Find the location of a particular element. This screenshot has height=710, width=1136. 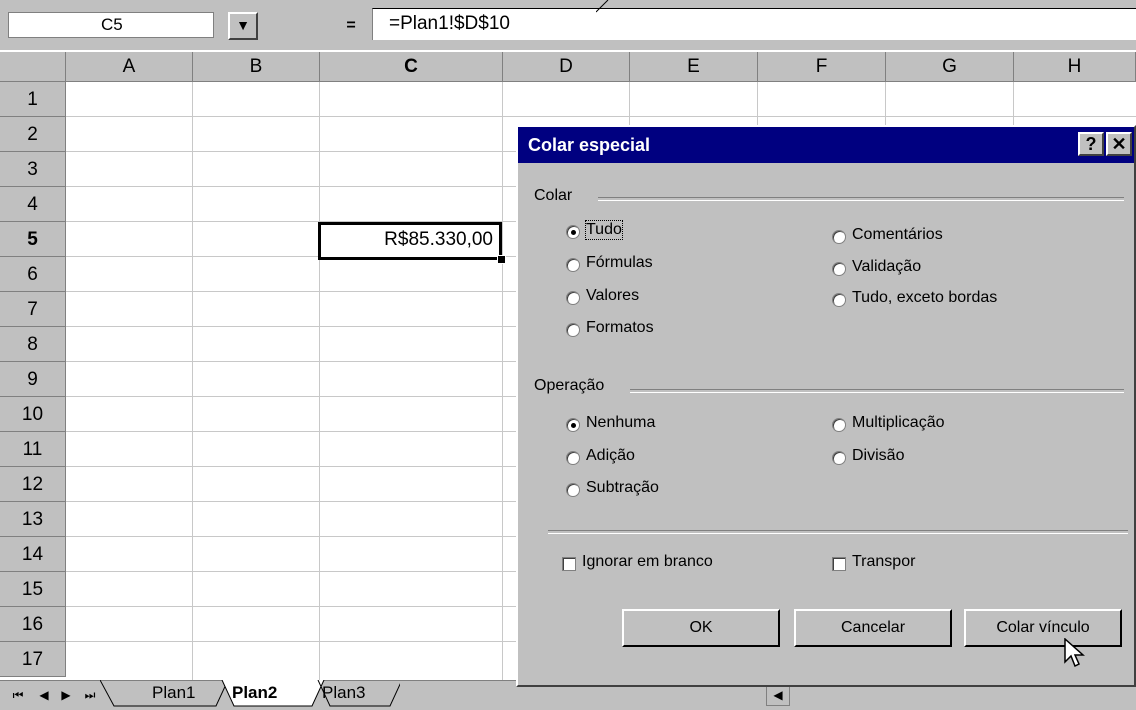

radio-formatos is located at coordinates (573, 330).